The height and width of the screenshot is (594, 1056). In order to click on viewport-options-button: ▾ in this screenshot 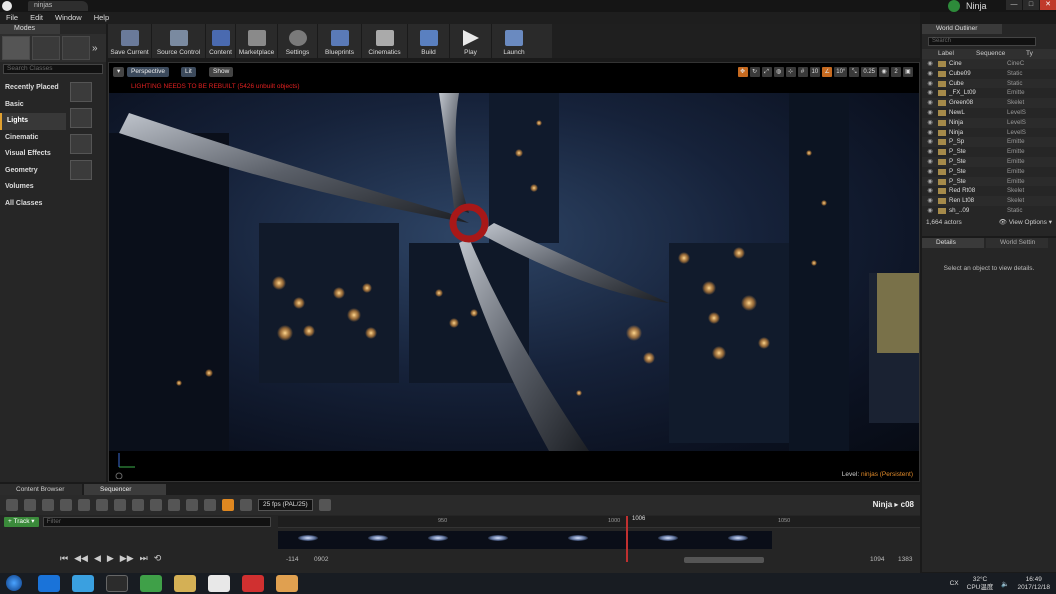, I will do `click(119, 72)`.